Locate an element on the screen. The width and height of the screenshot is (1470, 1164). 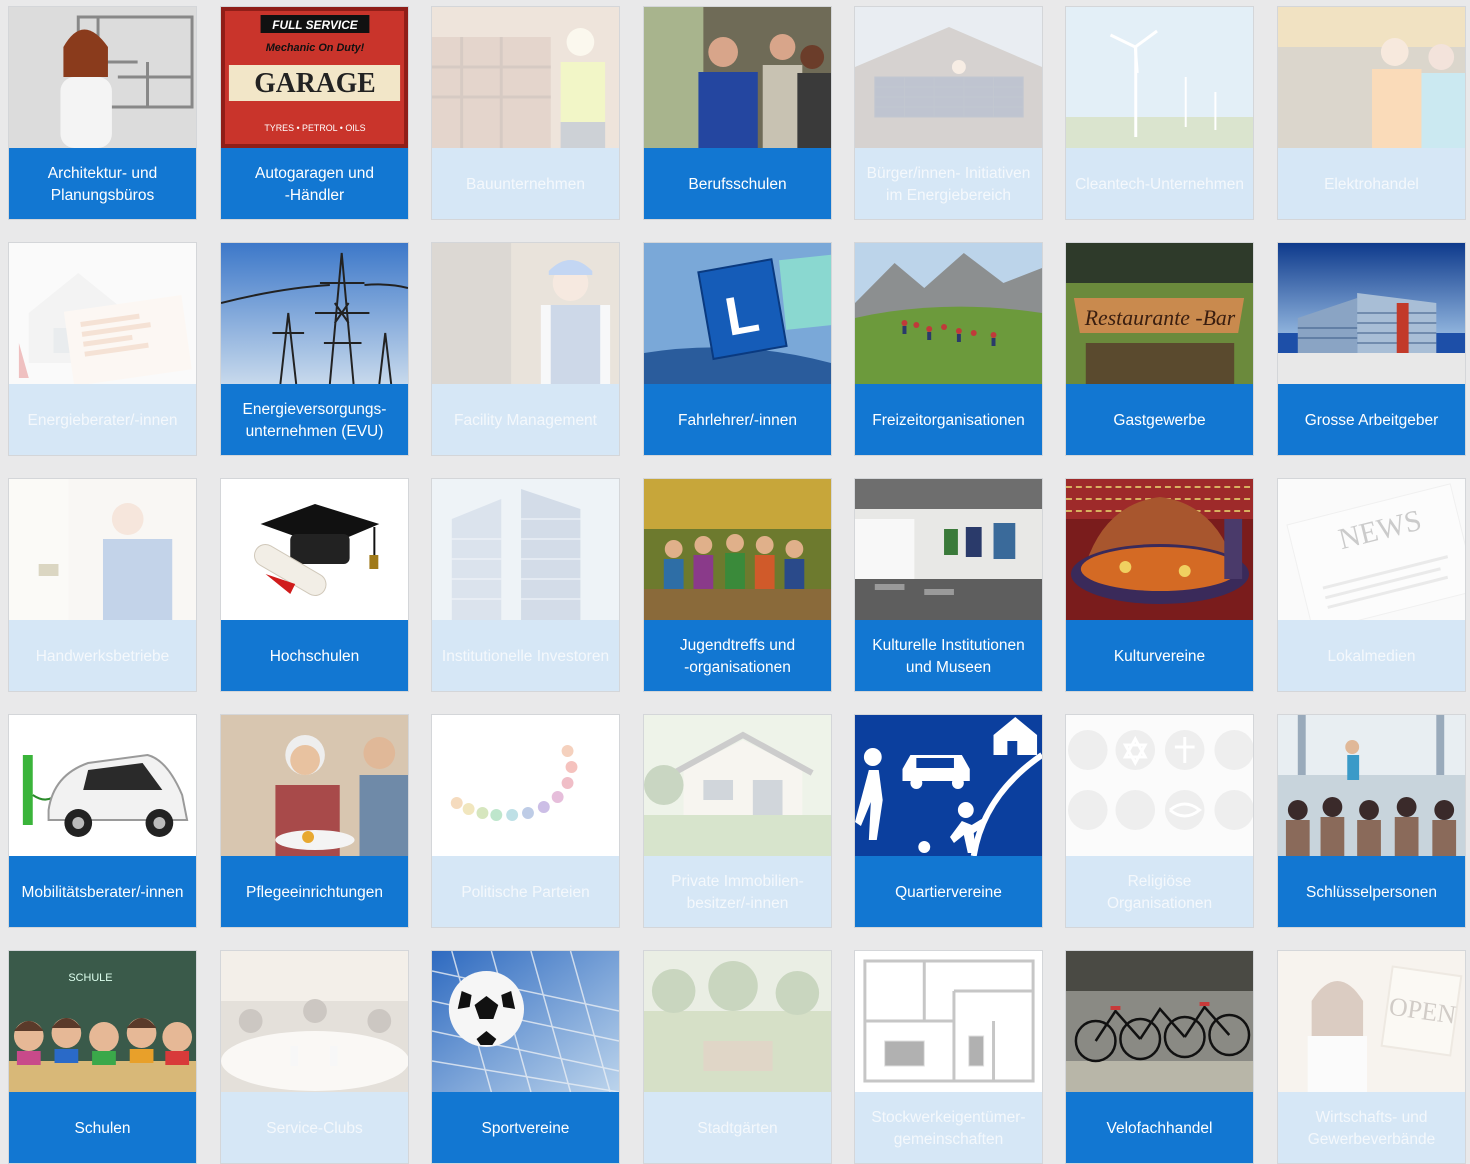
category-label: Institutionelle Investoren is located at coordinates (525, 655).